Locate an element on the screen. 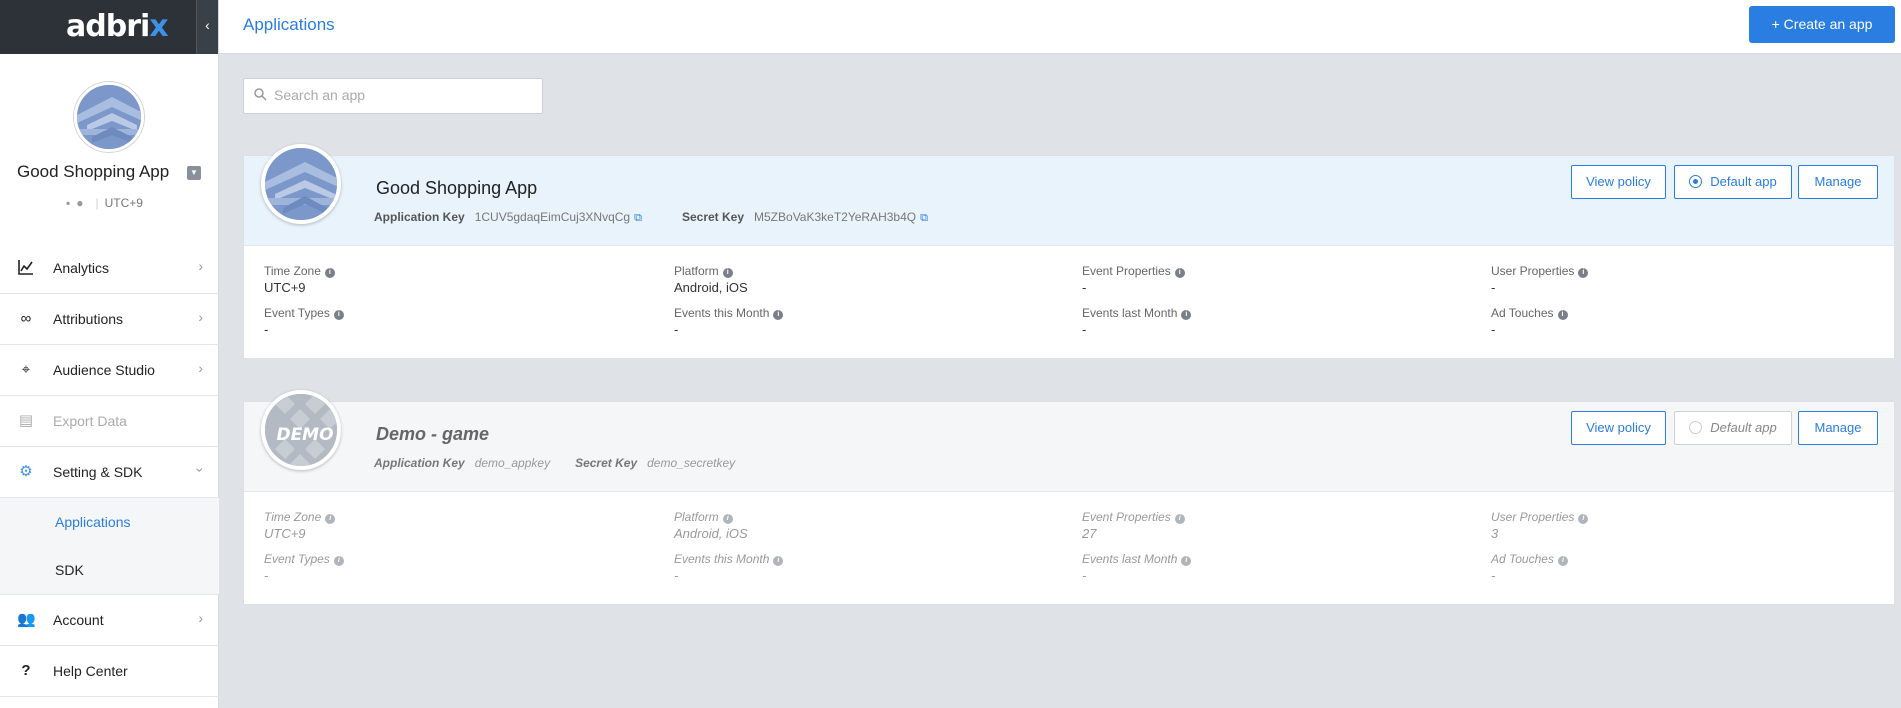  subnav-setting-sdk: Applications SDK is located at coordinates (109, 546).